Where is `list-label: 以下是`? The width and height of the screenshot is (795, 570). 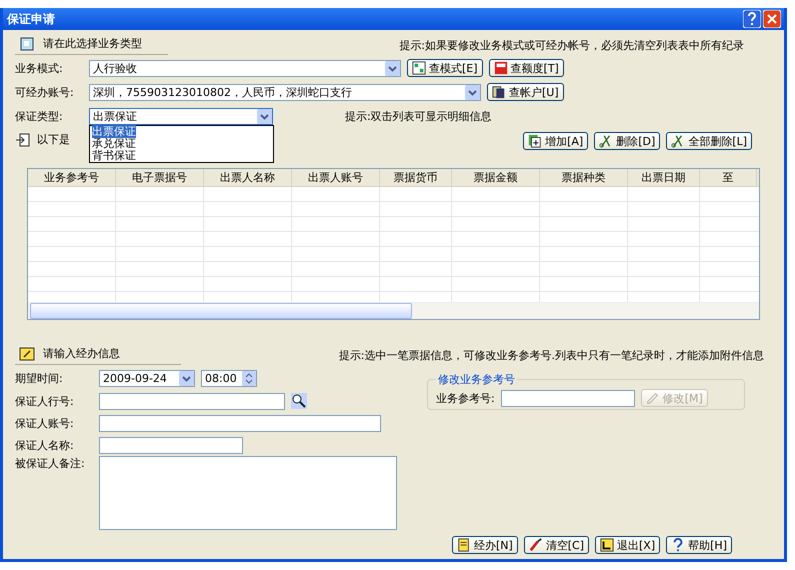 list-label: 以下是 is located at coordinates (53, 139).